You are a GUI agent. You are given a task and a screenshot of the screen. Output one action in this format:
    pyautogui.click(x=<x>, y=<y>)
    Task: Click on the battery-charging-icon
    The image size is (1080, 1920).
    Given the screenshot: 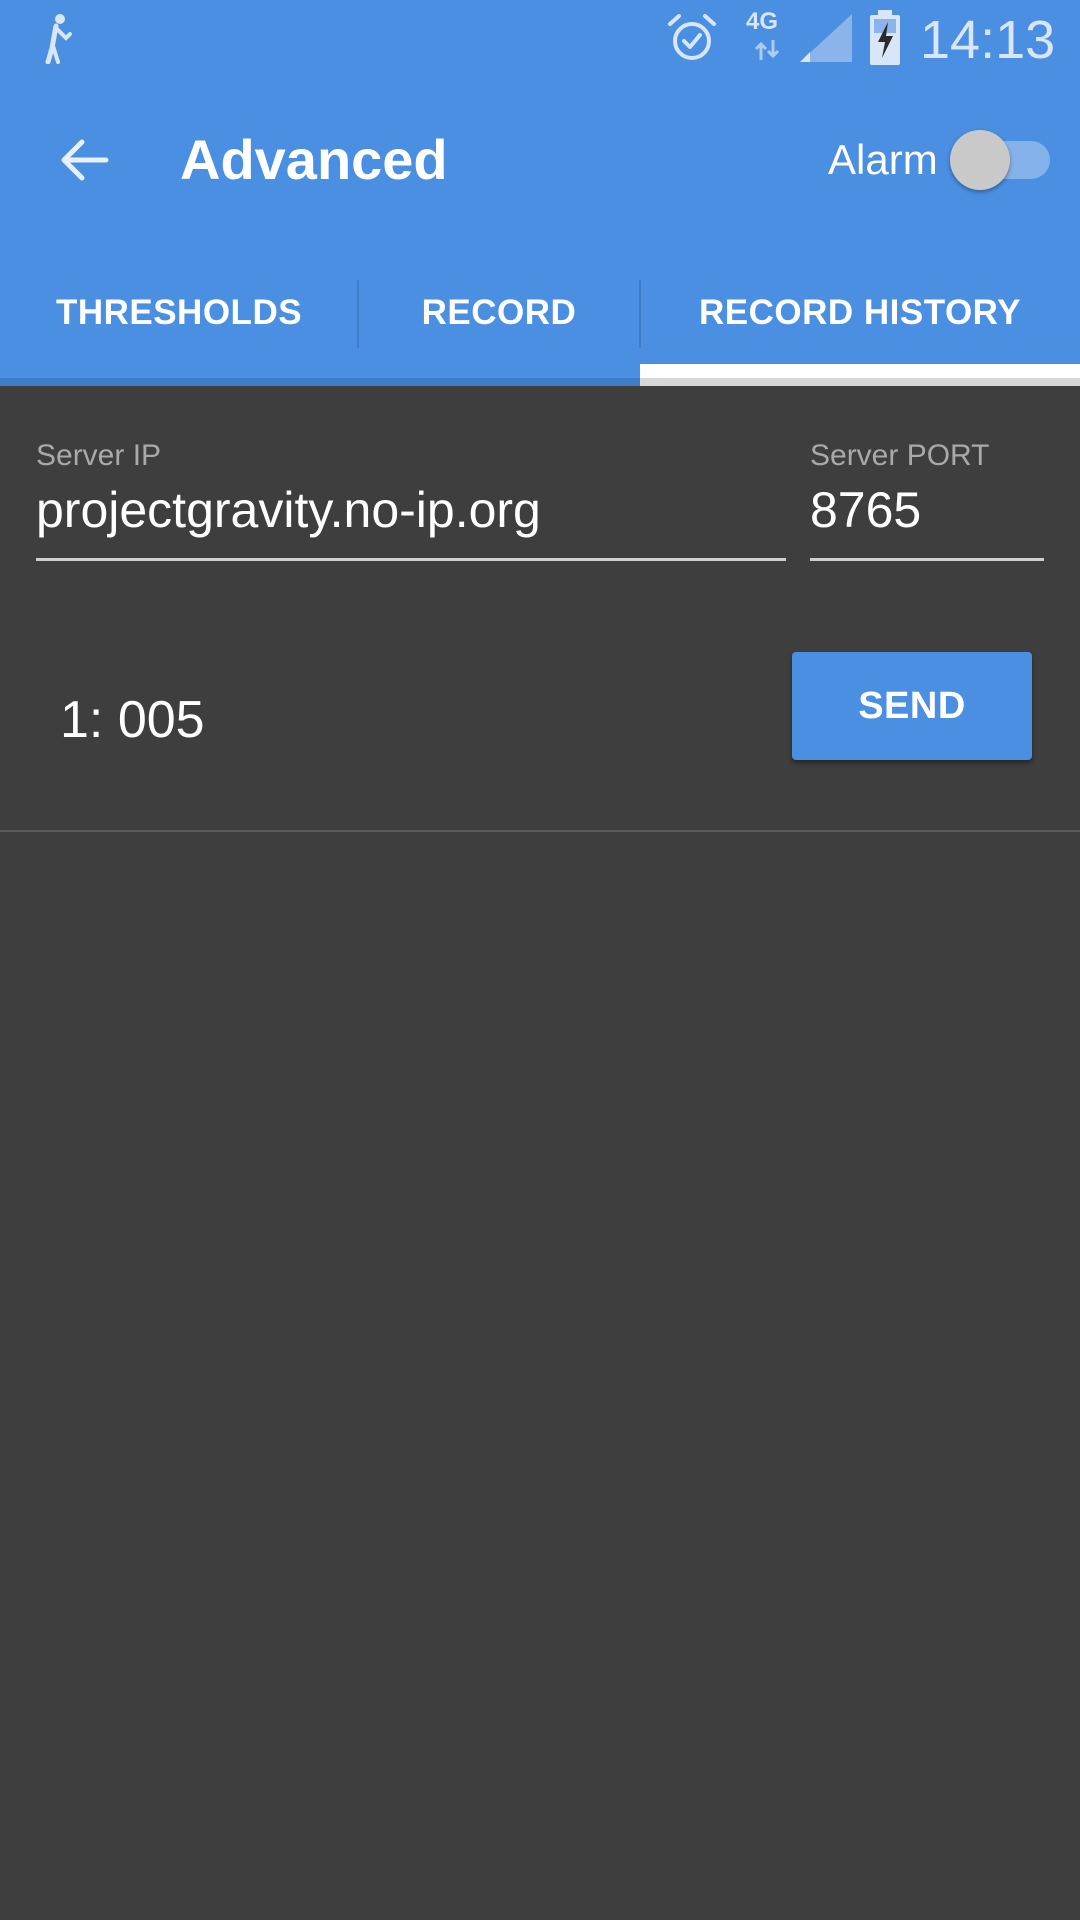 What is the action you would take?
    pyautogui.click(x=885, y=37)
    